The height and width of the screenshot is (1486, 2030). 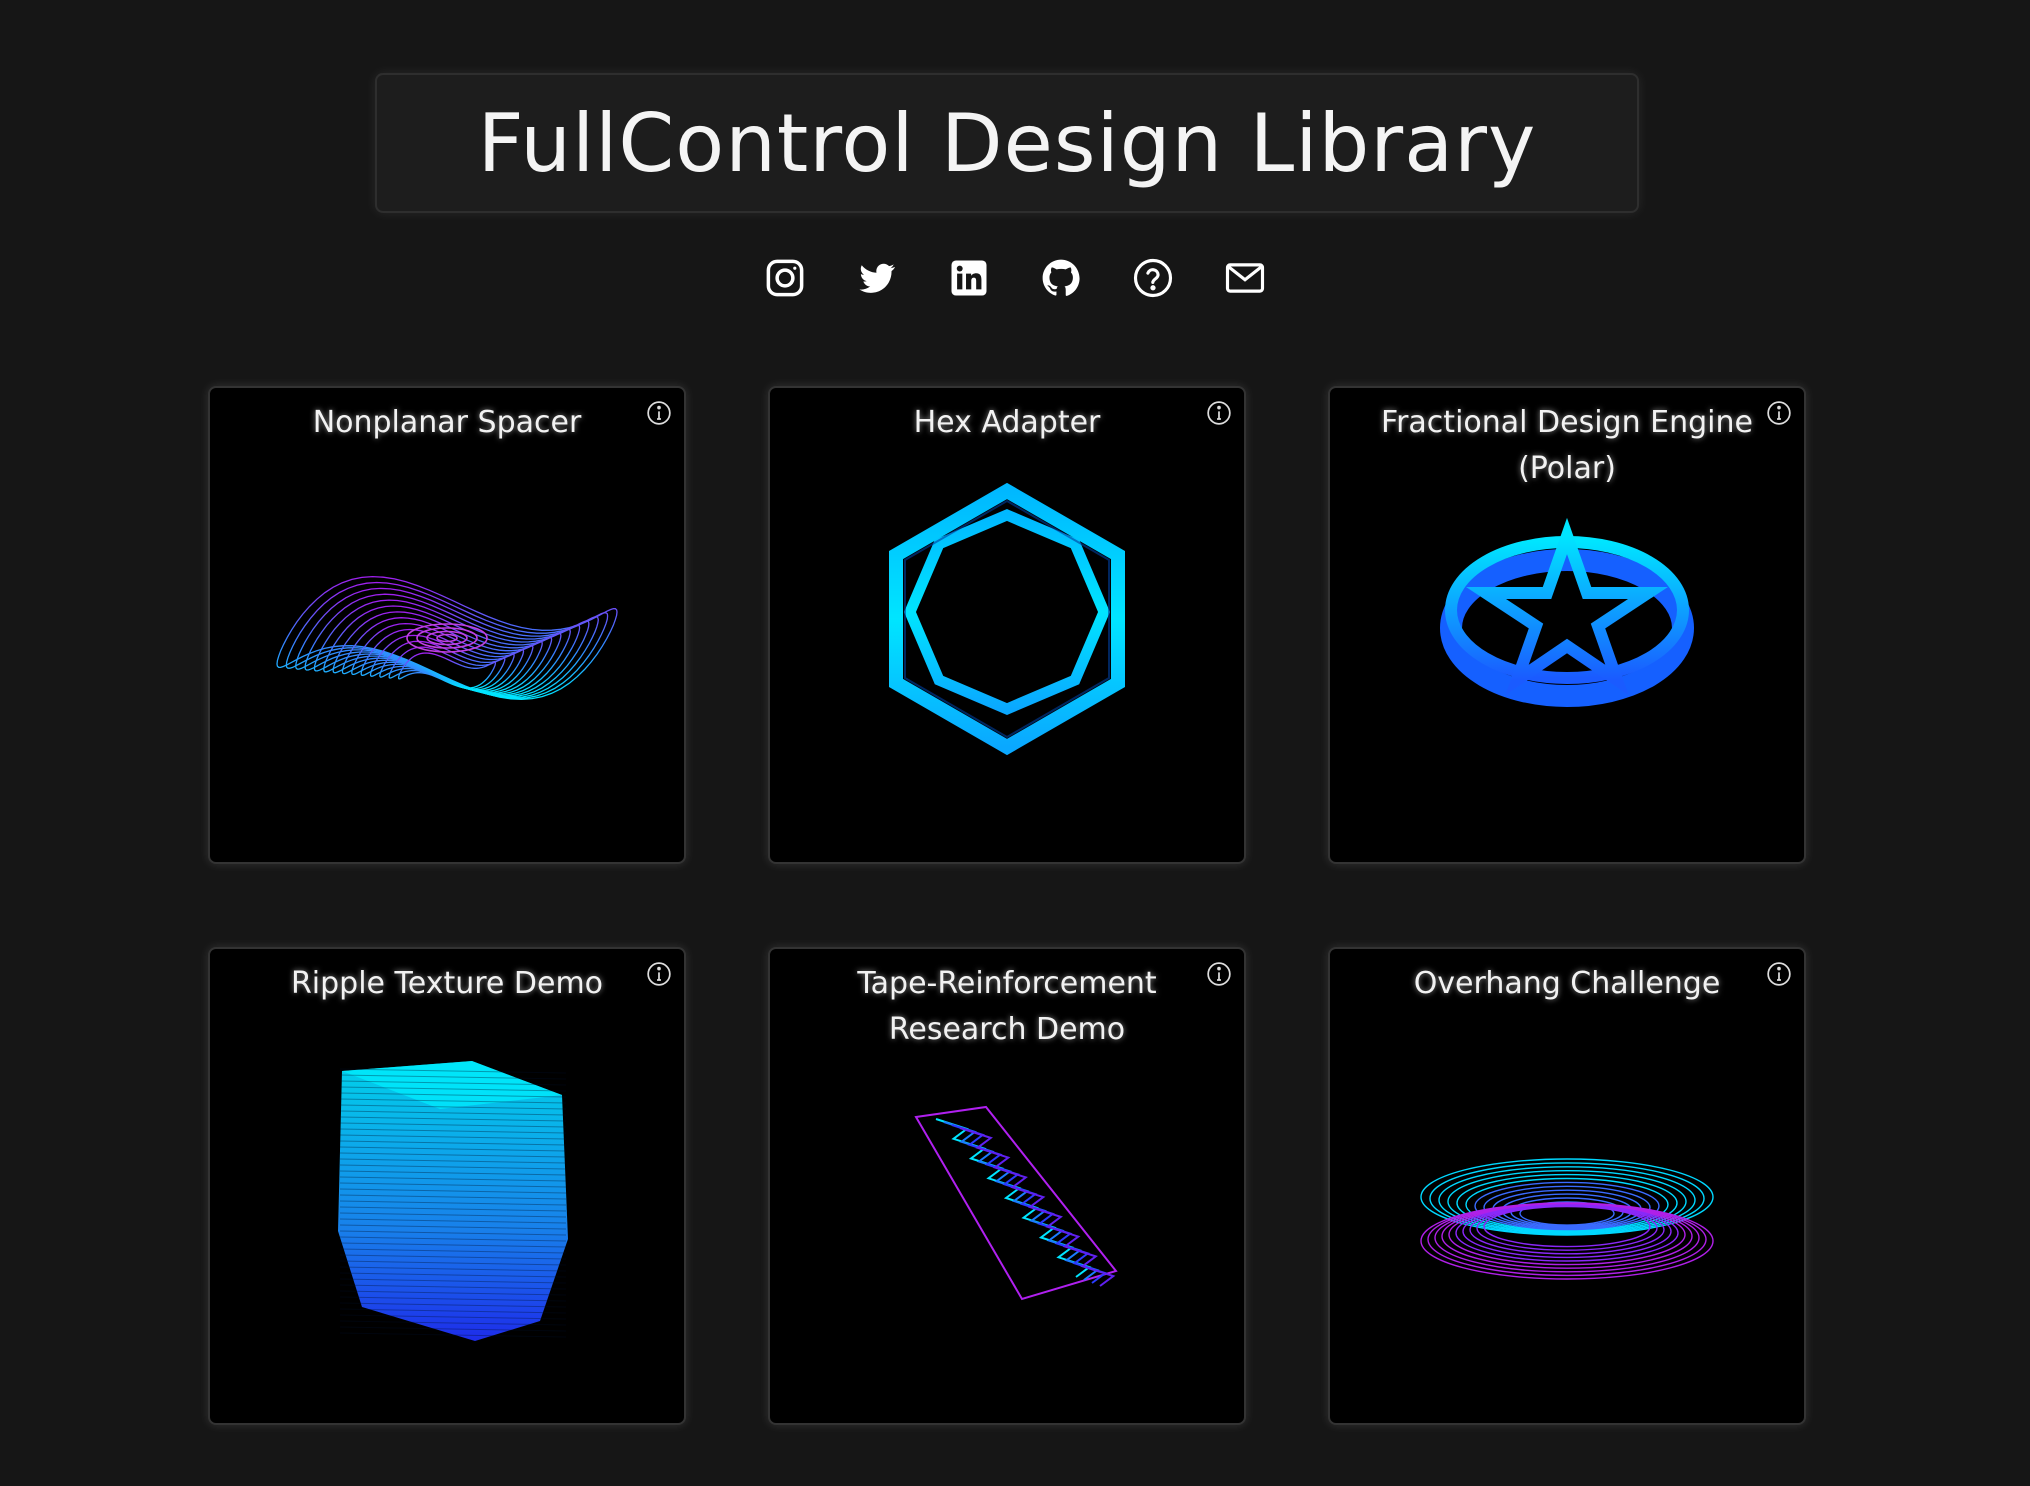 I want to click on linkedin-icon, so click(x=969, y=278).